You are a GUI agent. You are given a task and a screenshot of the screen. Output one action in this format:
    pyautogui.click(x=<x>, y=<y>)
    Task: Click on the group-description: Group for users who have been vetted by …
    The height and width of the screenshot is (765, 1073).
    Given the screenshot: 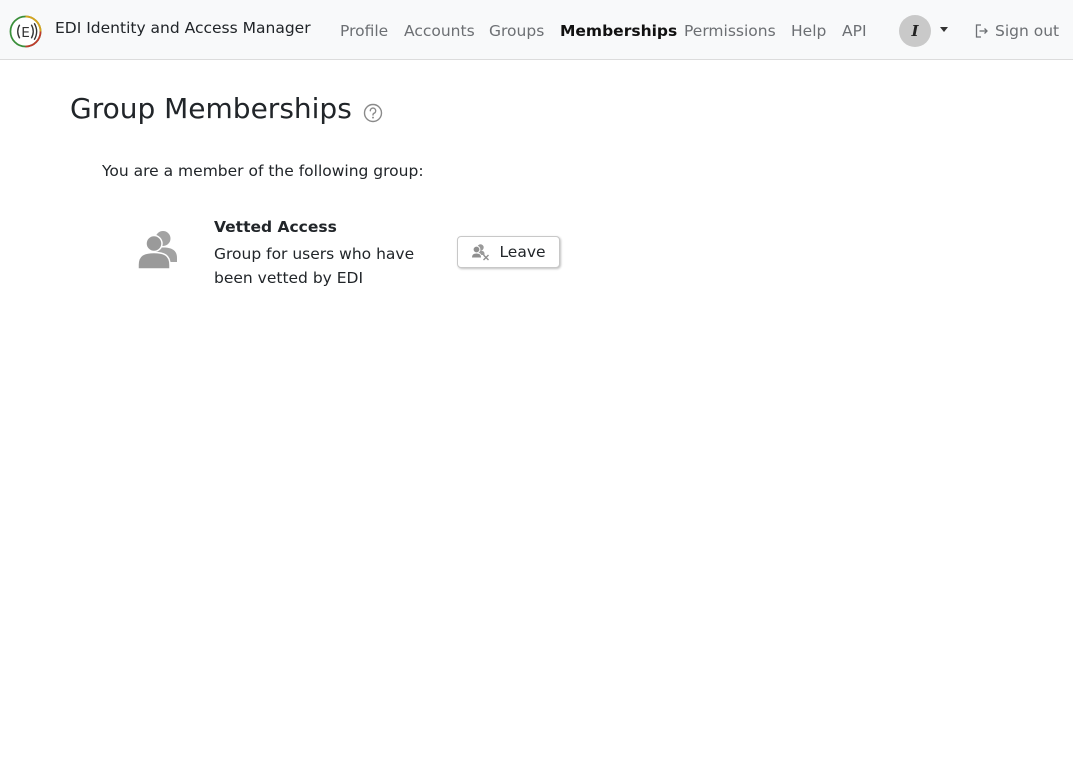 What is the action you would take?
    pyautogui.click(x=314, y=266)
    